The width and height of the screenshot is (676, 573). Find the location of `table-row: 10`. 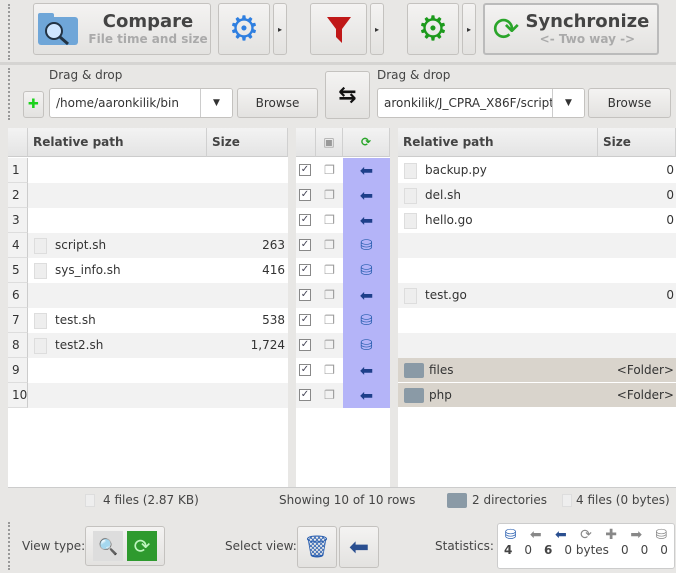

table-row: 10 is located at coordinates (148, 395).